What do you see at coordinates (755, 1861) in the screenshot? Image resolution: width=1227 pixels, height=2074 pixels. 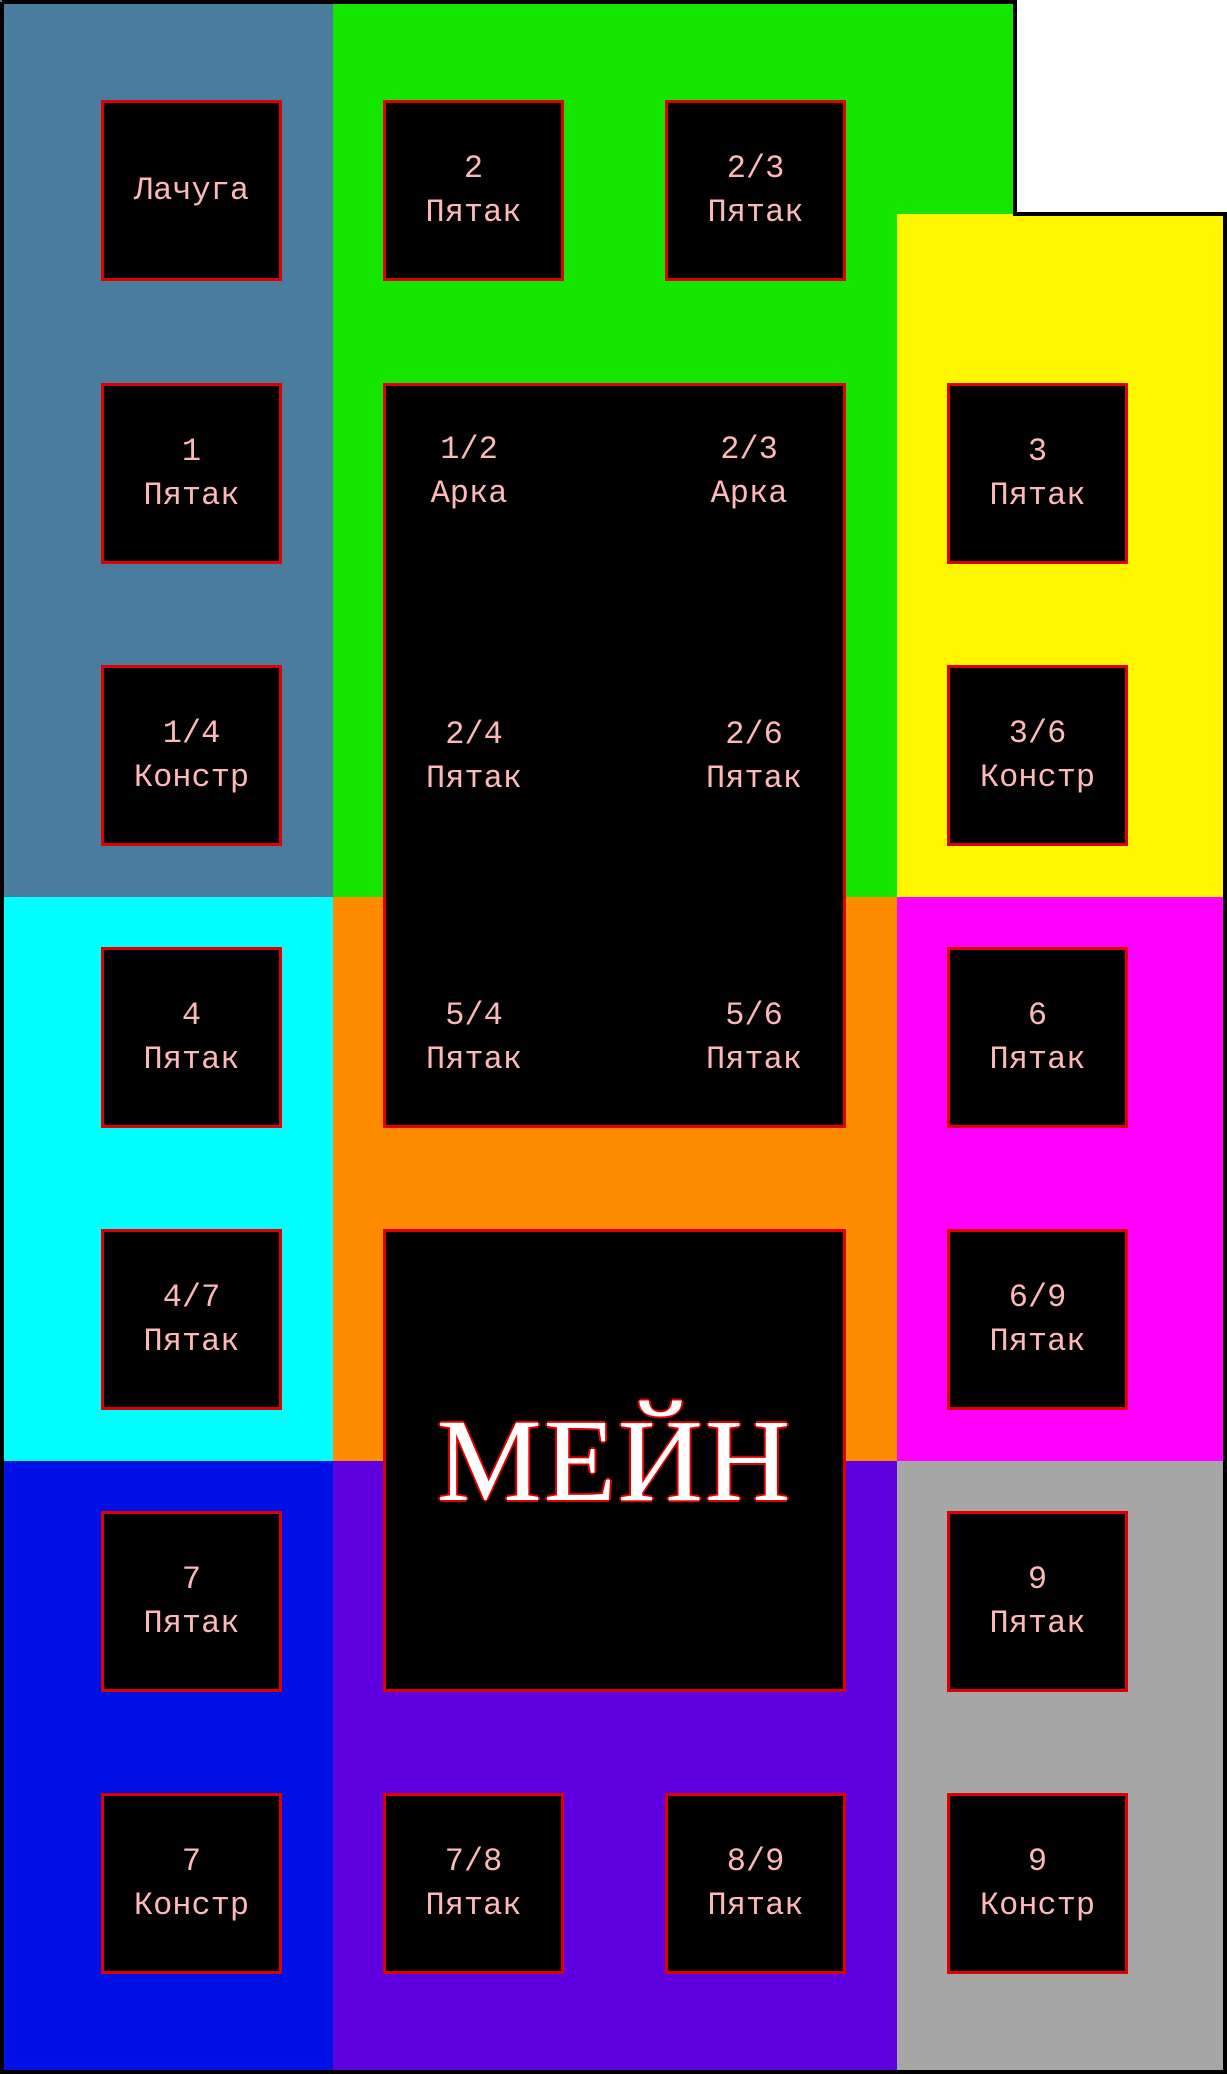 I see `tile-label-number: 8/9` at bounding box center [755, 1861].